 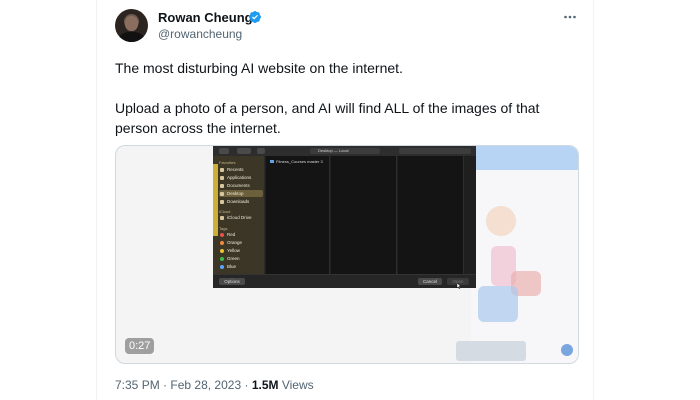 I want to click on mouse-cursor-icon, so click(x=459, y=286).